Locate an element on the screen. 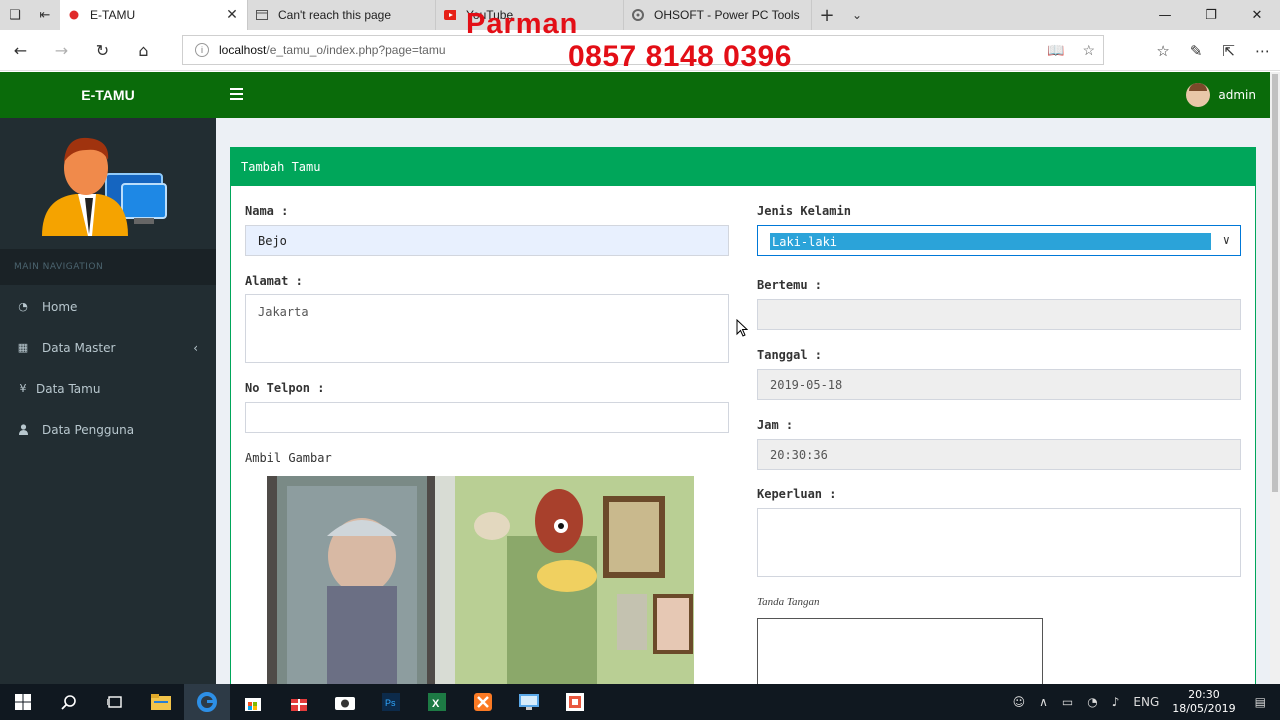 This screenshot has height=720, width=1280. store-icon is located at coordinates (253, 702).